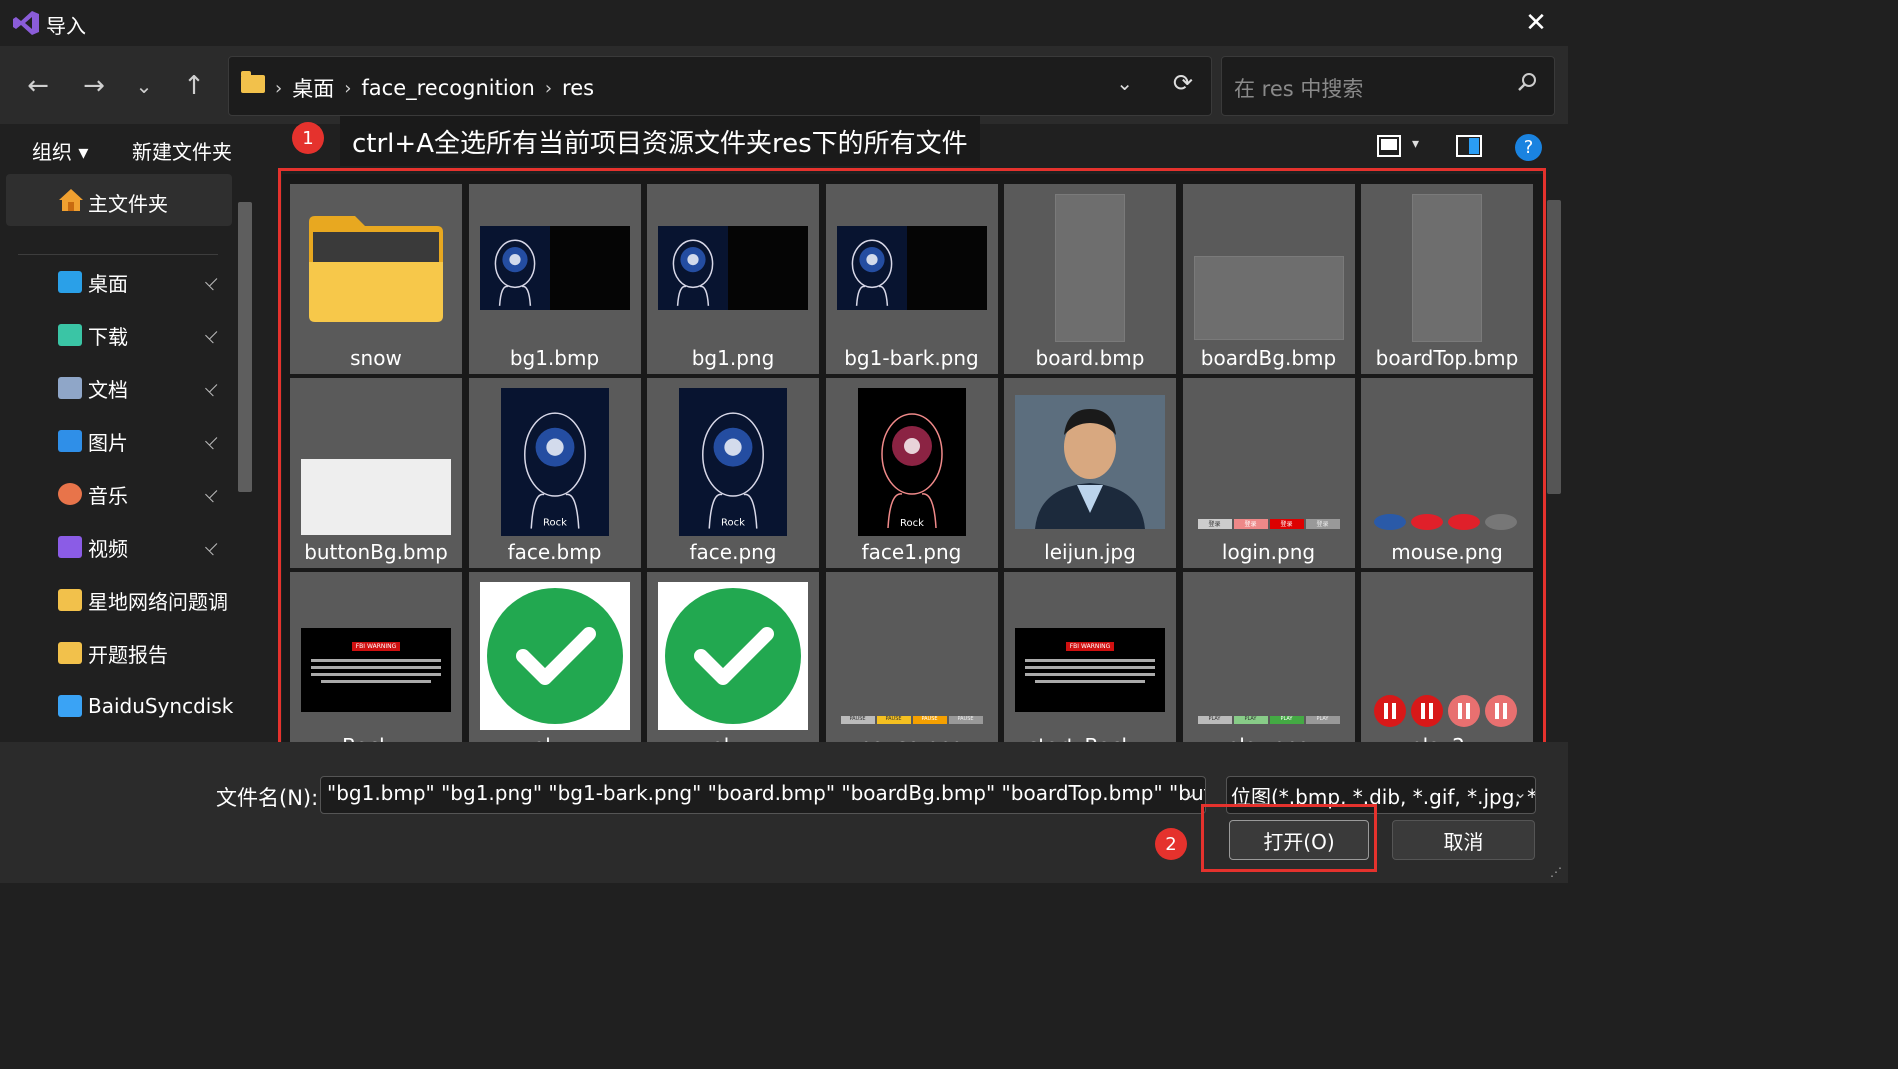 Image resolution: width=1898 pixels, height=1069 pixels. What do you see at coordinates (1536, 23) in the screenshot?
I see `close-button: ✕` at bounding box center [1536, 23].